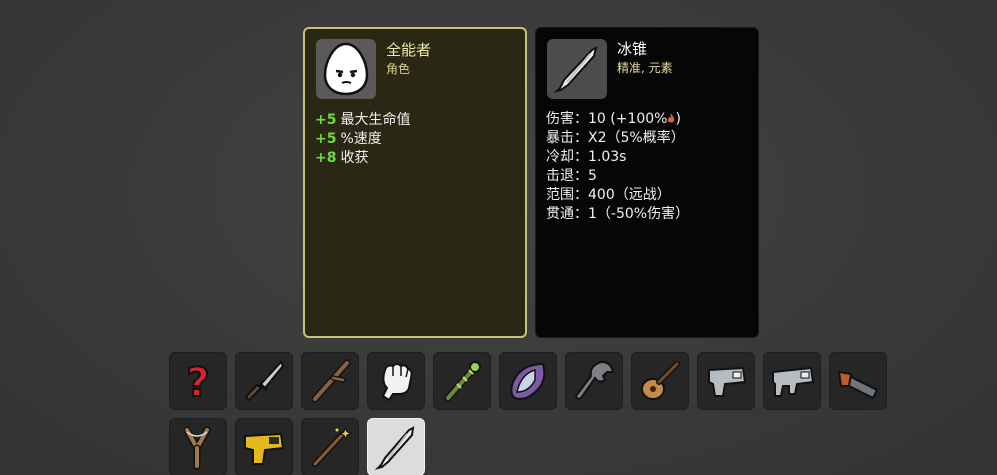 The image size is (997, 475). I want to click on slingshot-icon, so click(197, 448).